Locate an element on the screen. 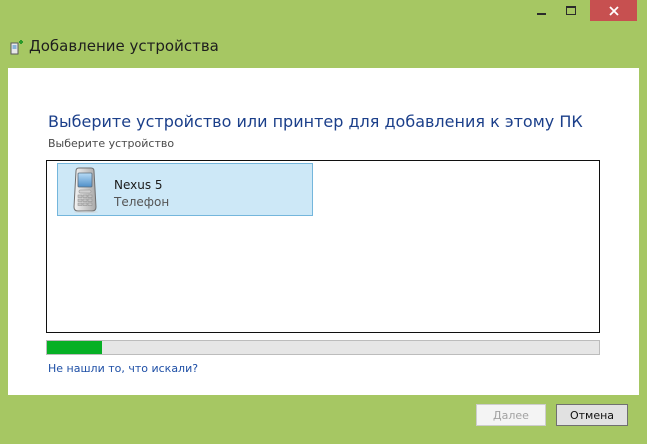  search-progress-bar is located at coordinates (323, 347).